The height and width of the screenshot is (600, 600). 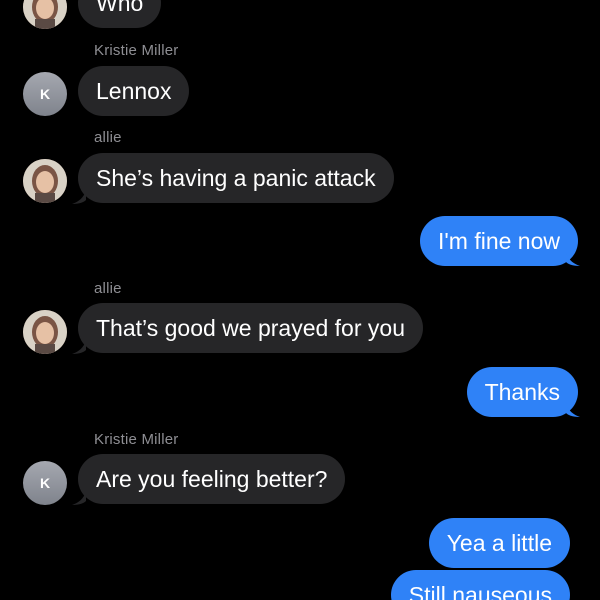 I want to click on message-bubble-incoming: Lennox, so click(x=134, y=91).